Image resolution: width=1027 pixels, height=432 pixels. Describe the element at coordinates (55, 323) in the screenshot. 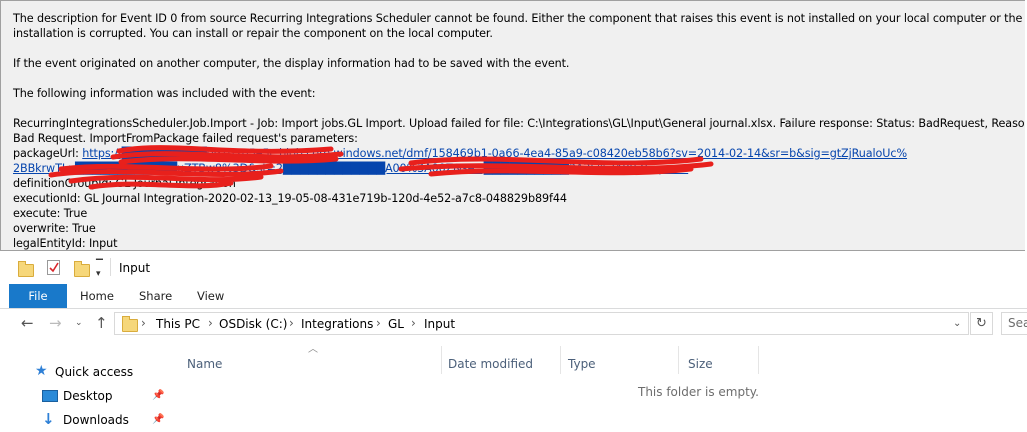

I see `forward-arrow-icon: →` at that location.